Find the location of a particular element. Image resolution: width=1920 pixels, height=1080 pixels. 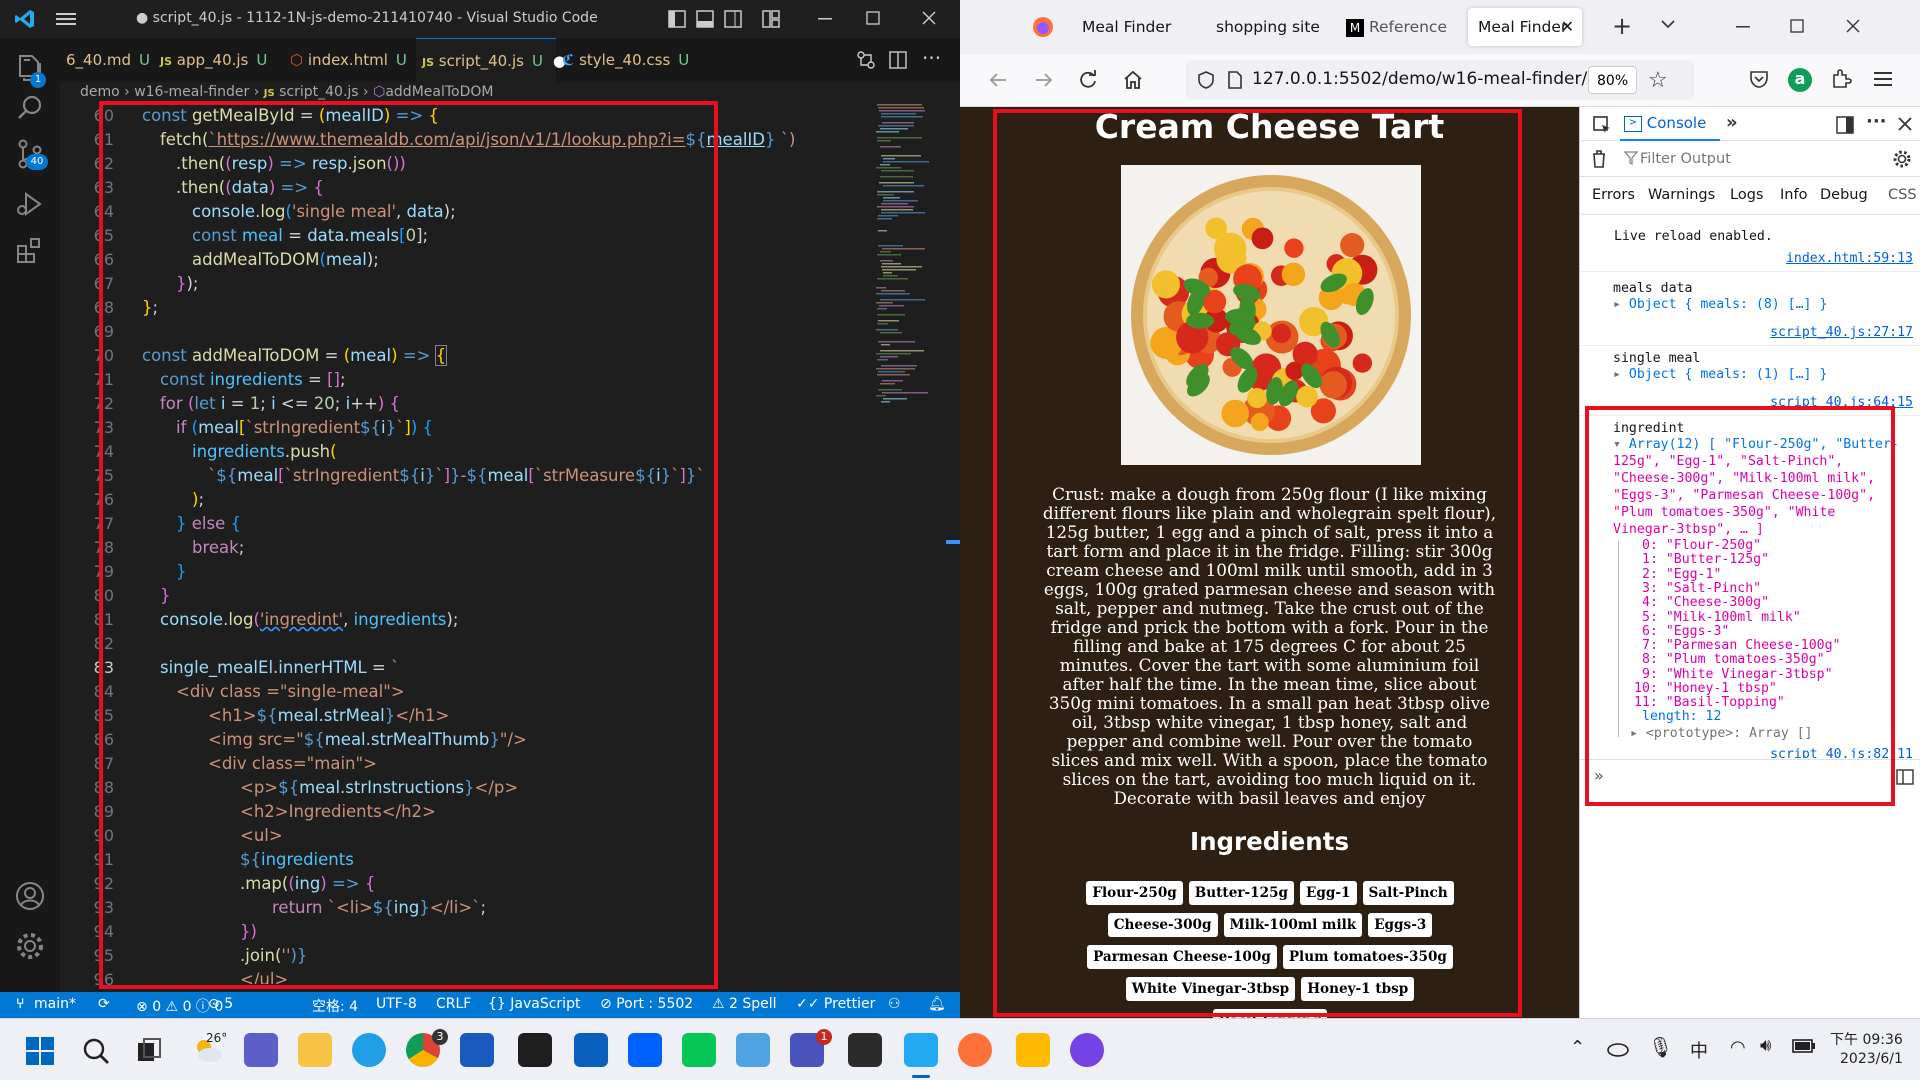

dock-side-icon is located at coordinates (1845, 125).